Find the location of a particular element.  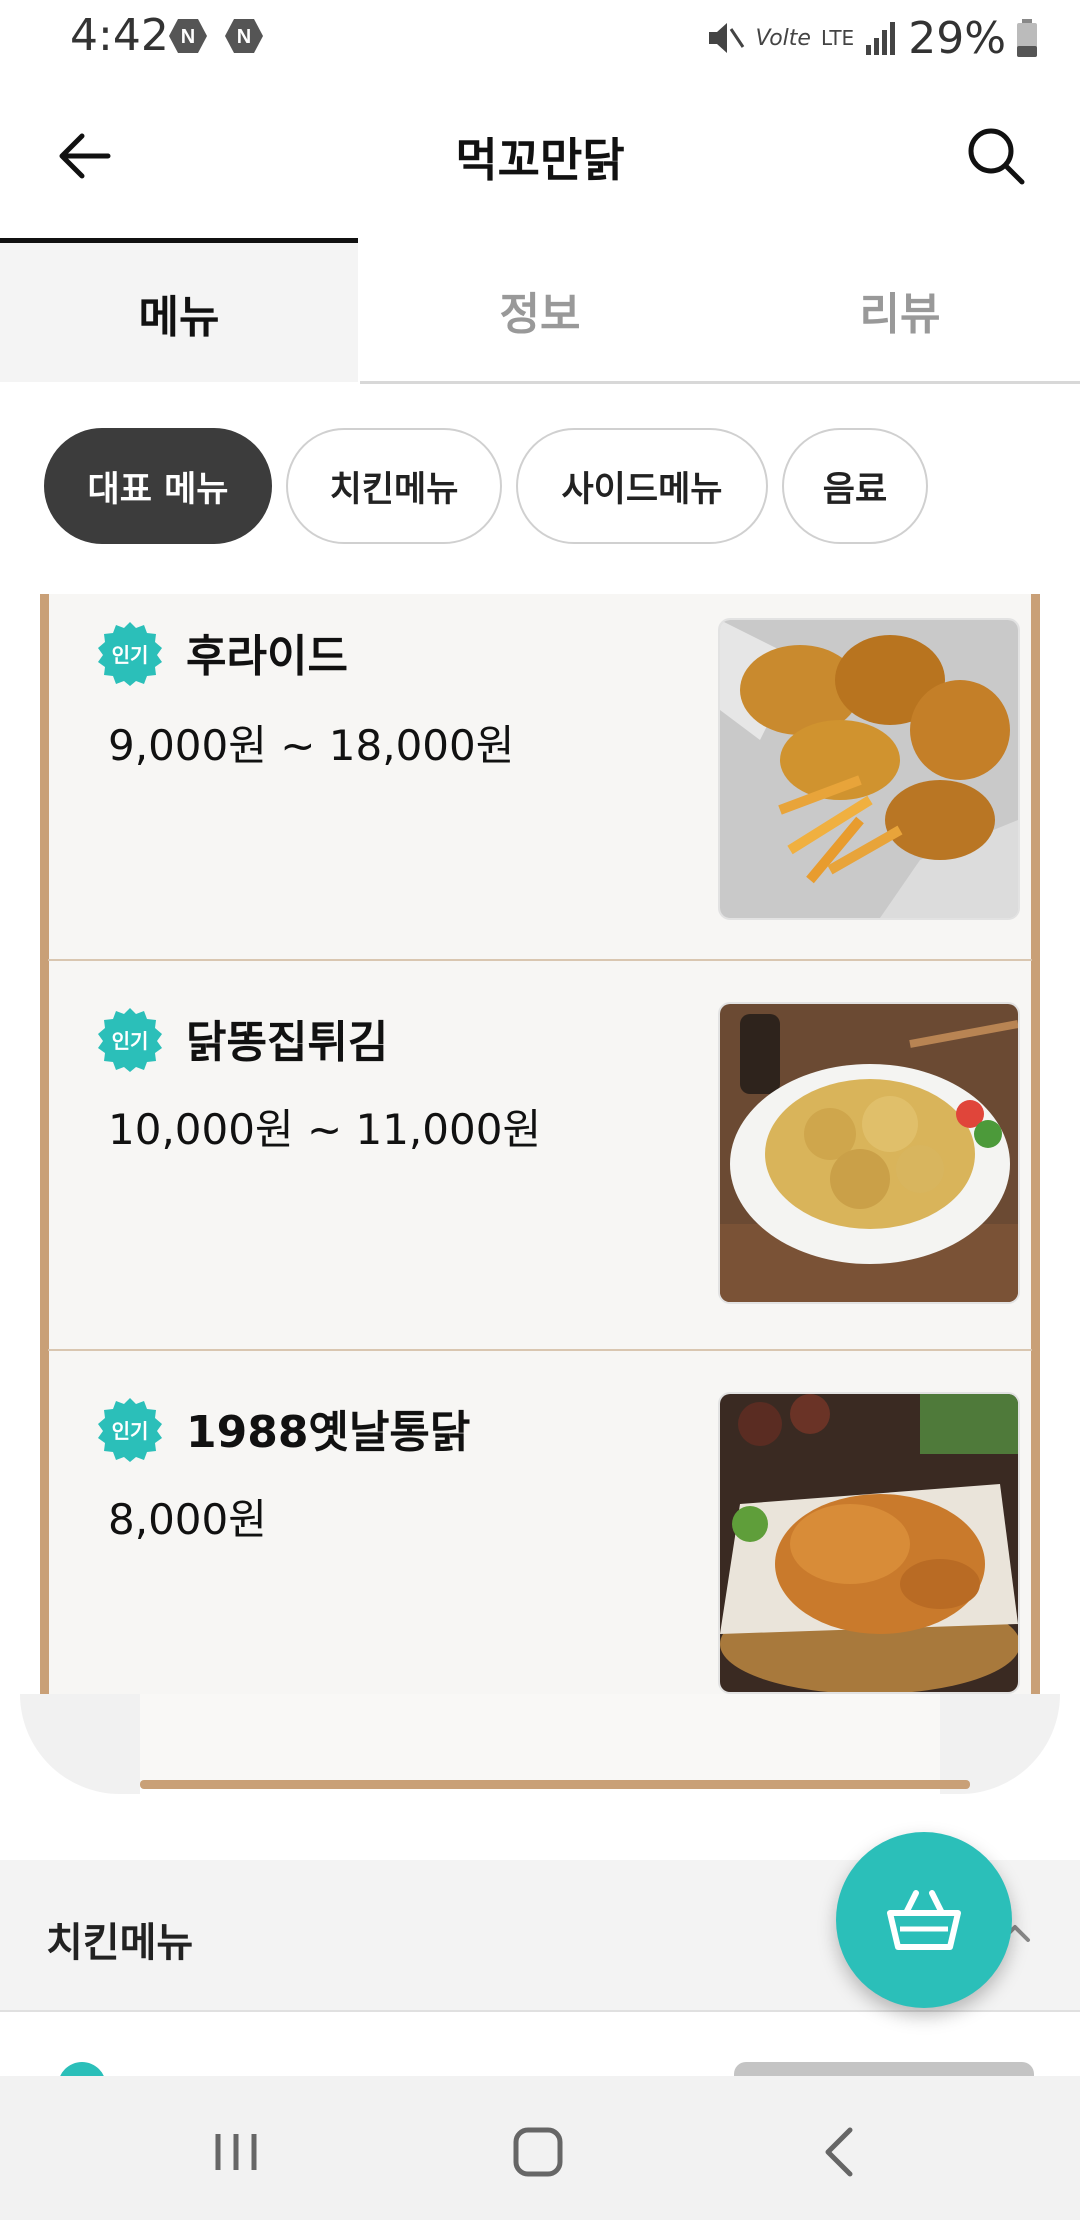

mute-icon is located at coordinates (727, 38).